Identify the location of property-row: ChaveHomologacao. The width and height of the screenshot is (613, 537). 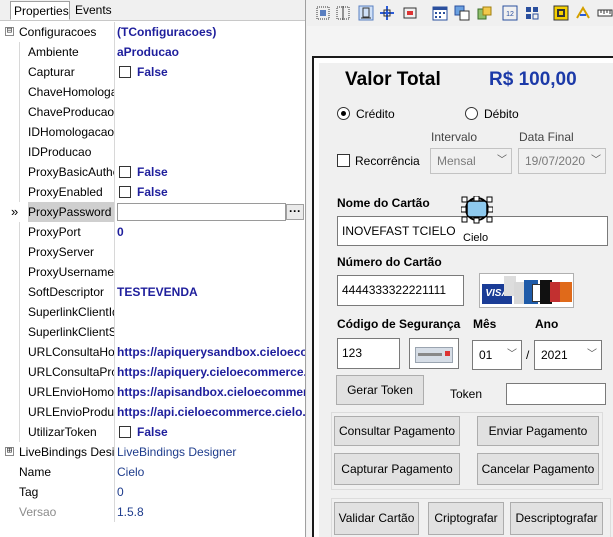
(152, 92).